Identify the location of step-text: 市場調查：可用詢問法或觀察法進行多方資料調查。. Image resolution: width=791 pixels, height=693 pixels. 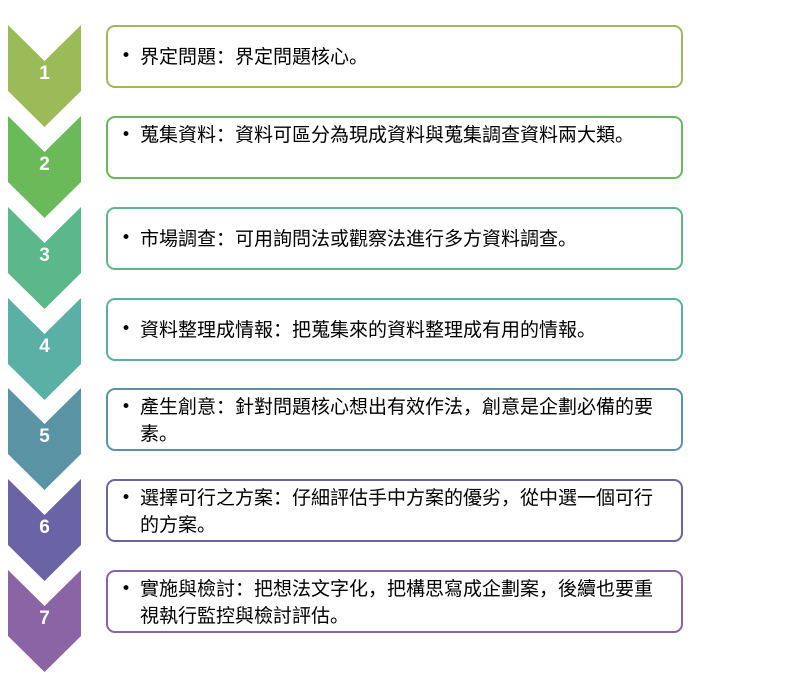
(359, 239).